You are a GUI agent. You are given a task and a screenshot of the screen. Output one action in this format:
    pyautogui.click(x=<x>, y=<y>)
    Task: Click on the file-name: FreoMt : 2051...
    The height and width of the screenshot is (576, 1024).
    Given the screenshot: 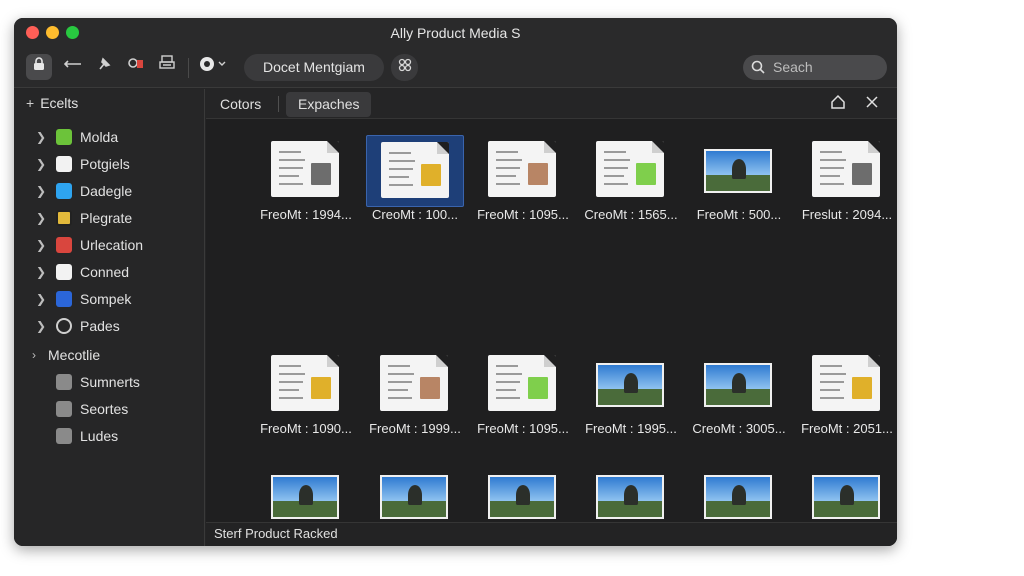 What is the action you would take?
    pyautogui.click(x=847, y=428)
    